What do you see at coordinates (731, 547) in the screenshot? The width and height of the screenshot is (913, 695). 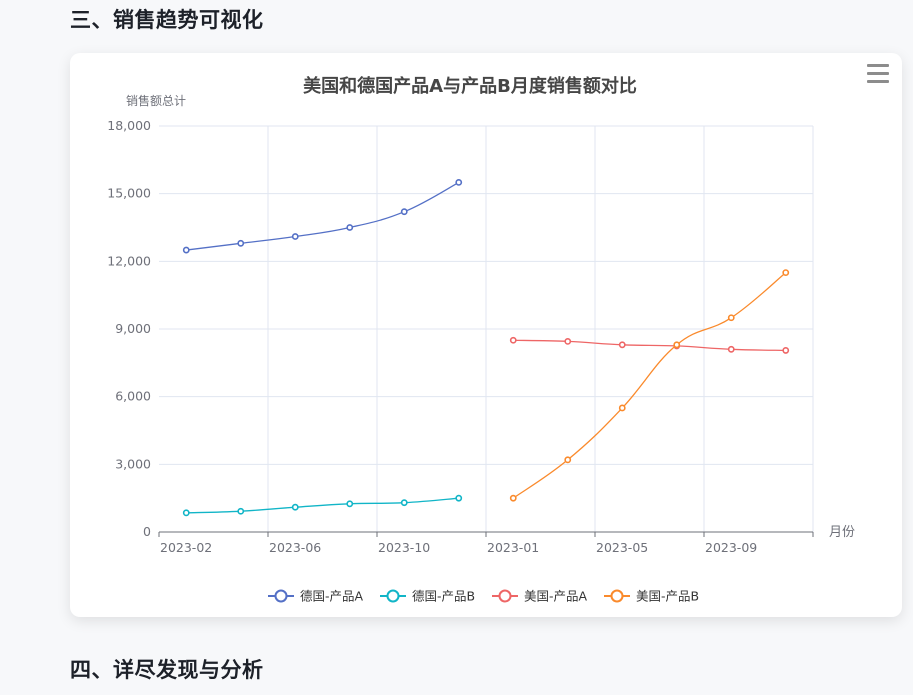 I see `x-tick-label: 2023-09` at bounding box center [731, 547].